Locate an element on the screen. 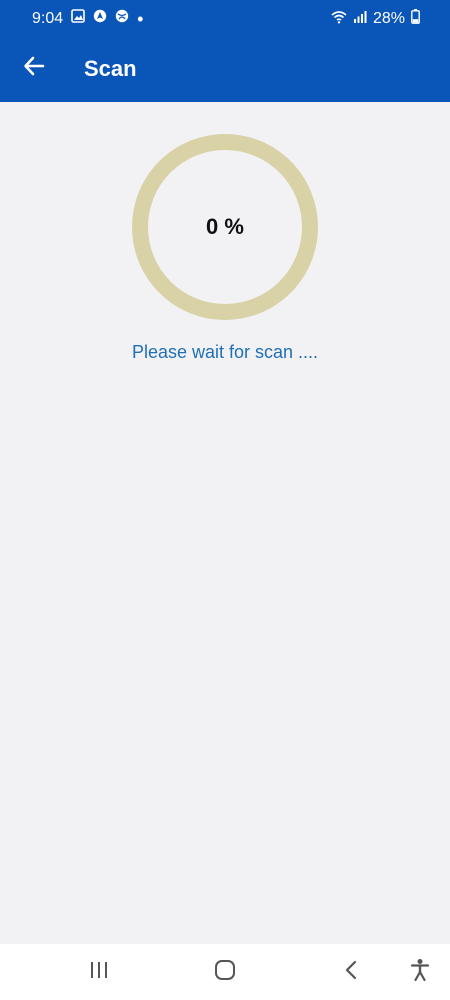 The image size is (450, 1000). recent-apps-icon is located at coordinates (99, 972).